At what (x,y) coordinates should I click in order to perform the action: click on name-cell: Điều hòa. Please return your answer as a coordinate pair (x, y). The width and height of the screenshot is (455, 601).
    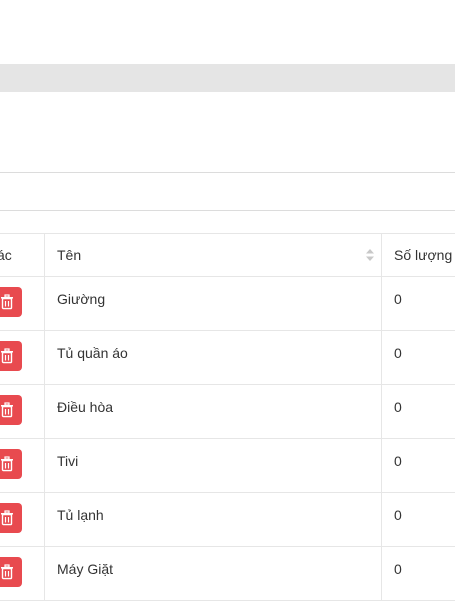
    Looking at the image, I should click on (212, 411).